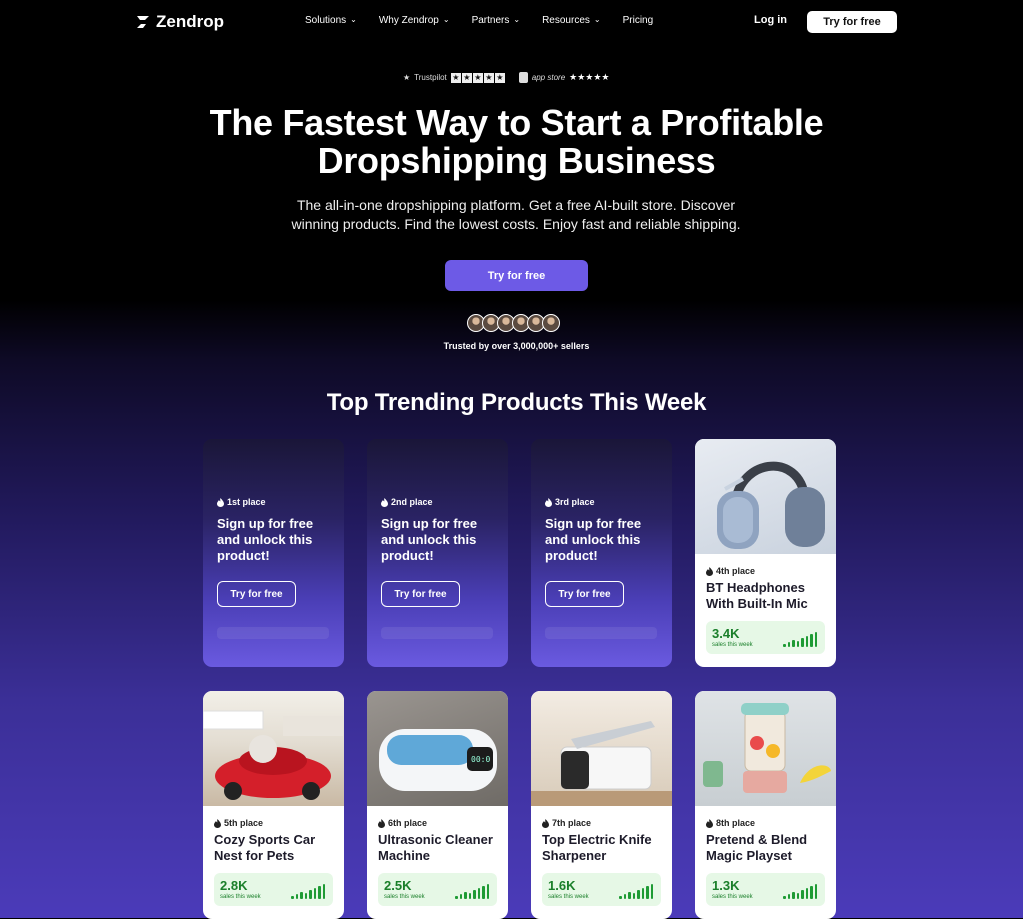 The width and height of the screenshot is (1023, 919). I want to click on place-label: 4th place, so click(736, 571).